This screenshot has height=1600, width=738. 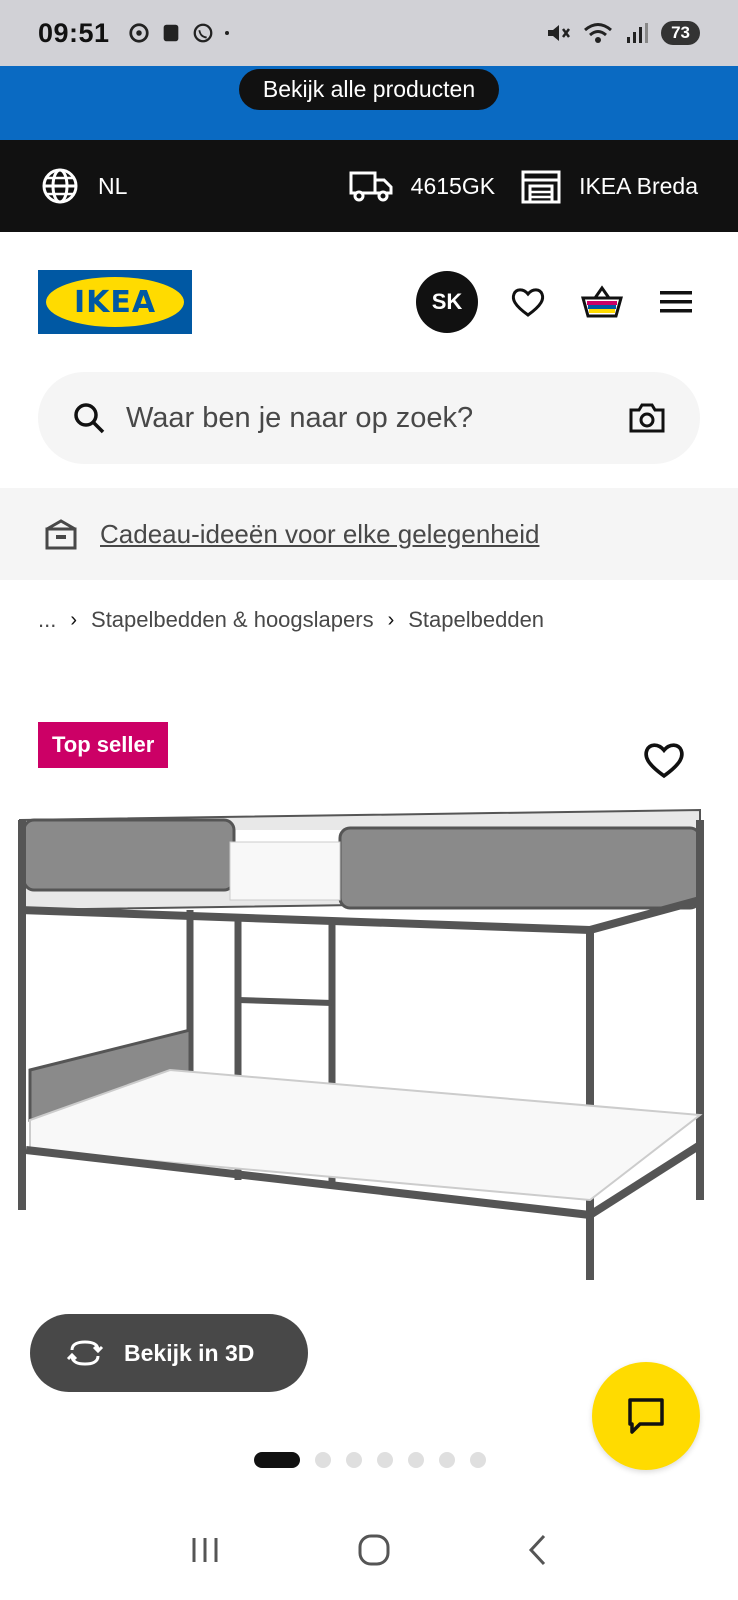 What do you see at coordinates (277, 1460) in the screenshot?
I see `carousel-dot-active` at bounding box center [277, 1460].